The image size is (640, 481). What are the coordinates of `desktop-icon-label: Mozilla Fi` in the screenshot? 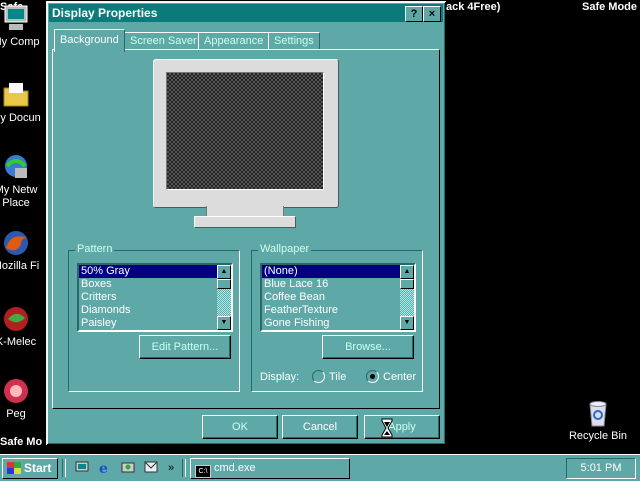 It's located at (20, 266).